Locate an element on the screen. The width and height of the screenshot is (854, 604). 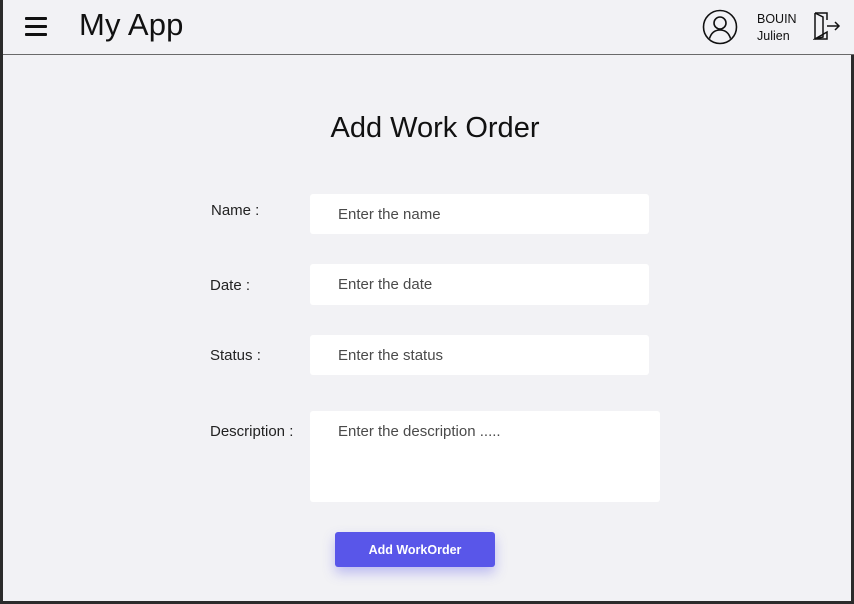
menu-bar-top is located at coordinates (36, 18).